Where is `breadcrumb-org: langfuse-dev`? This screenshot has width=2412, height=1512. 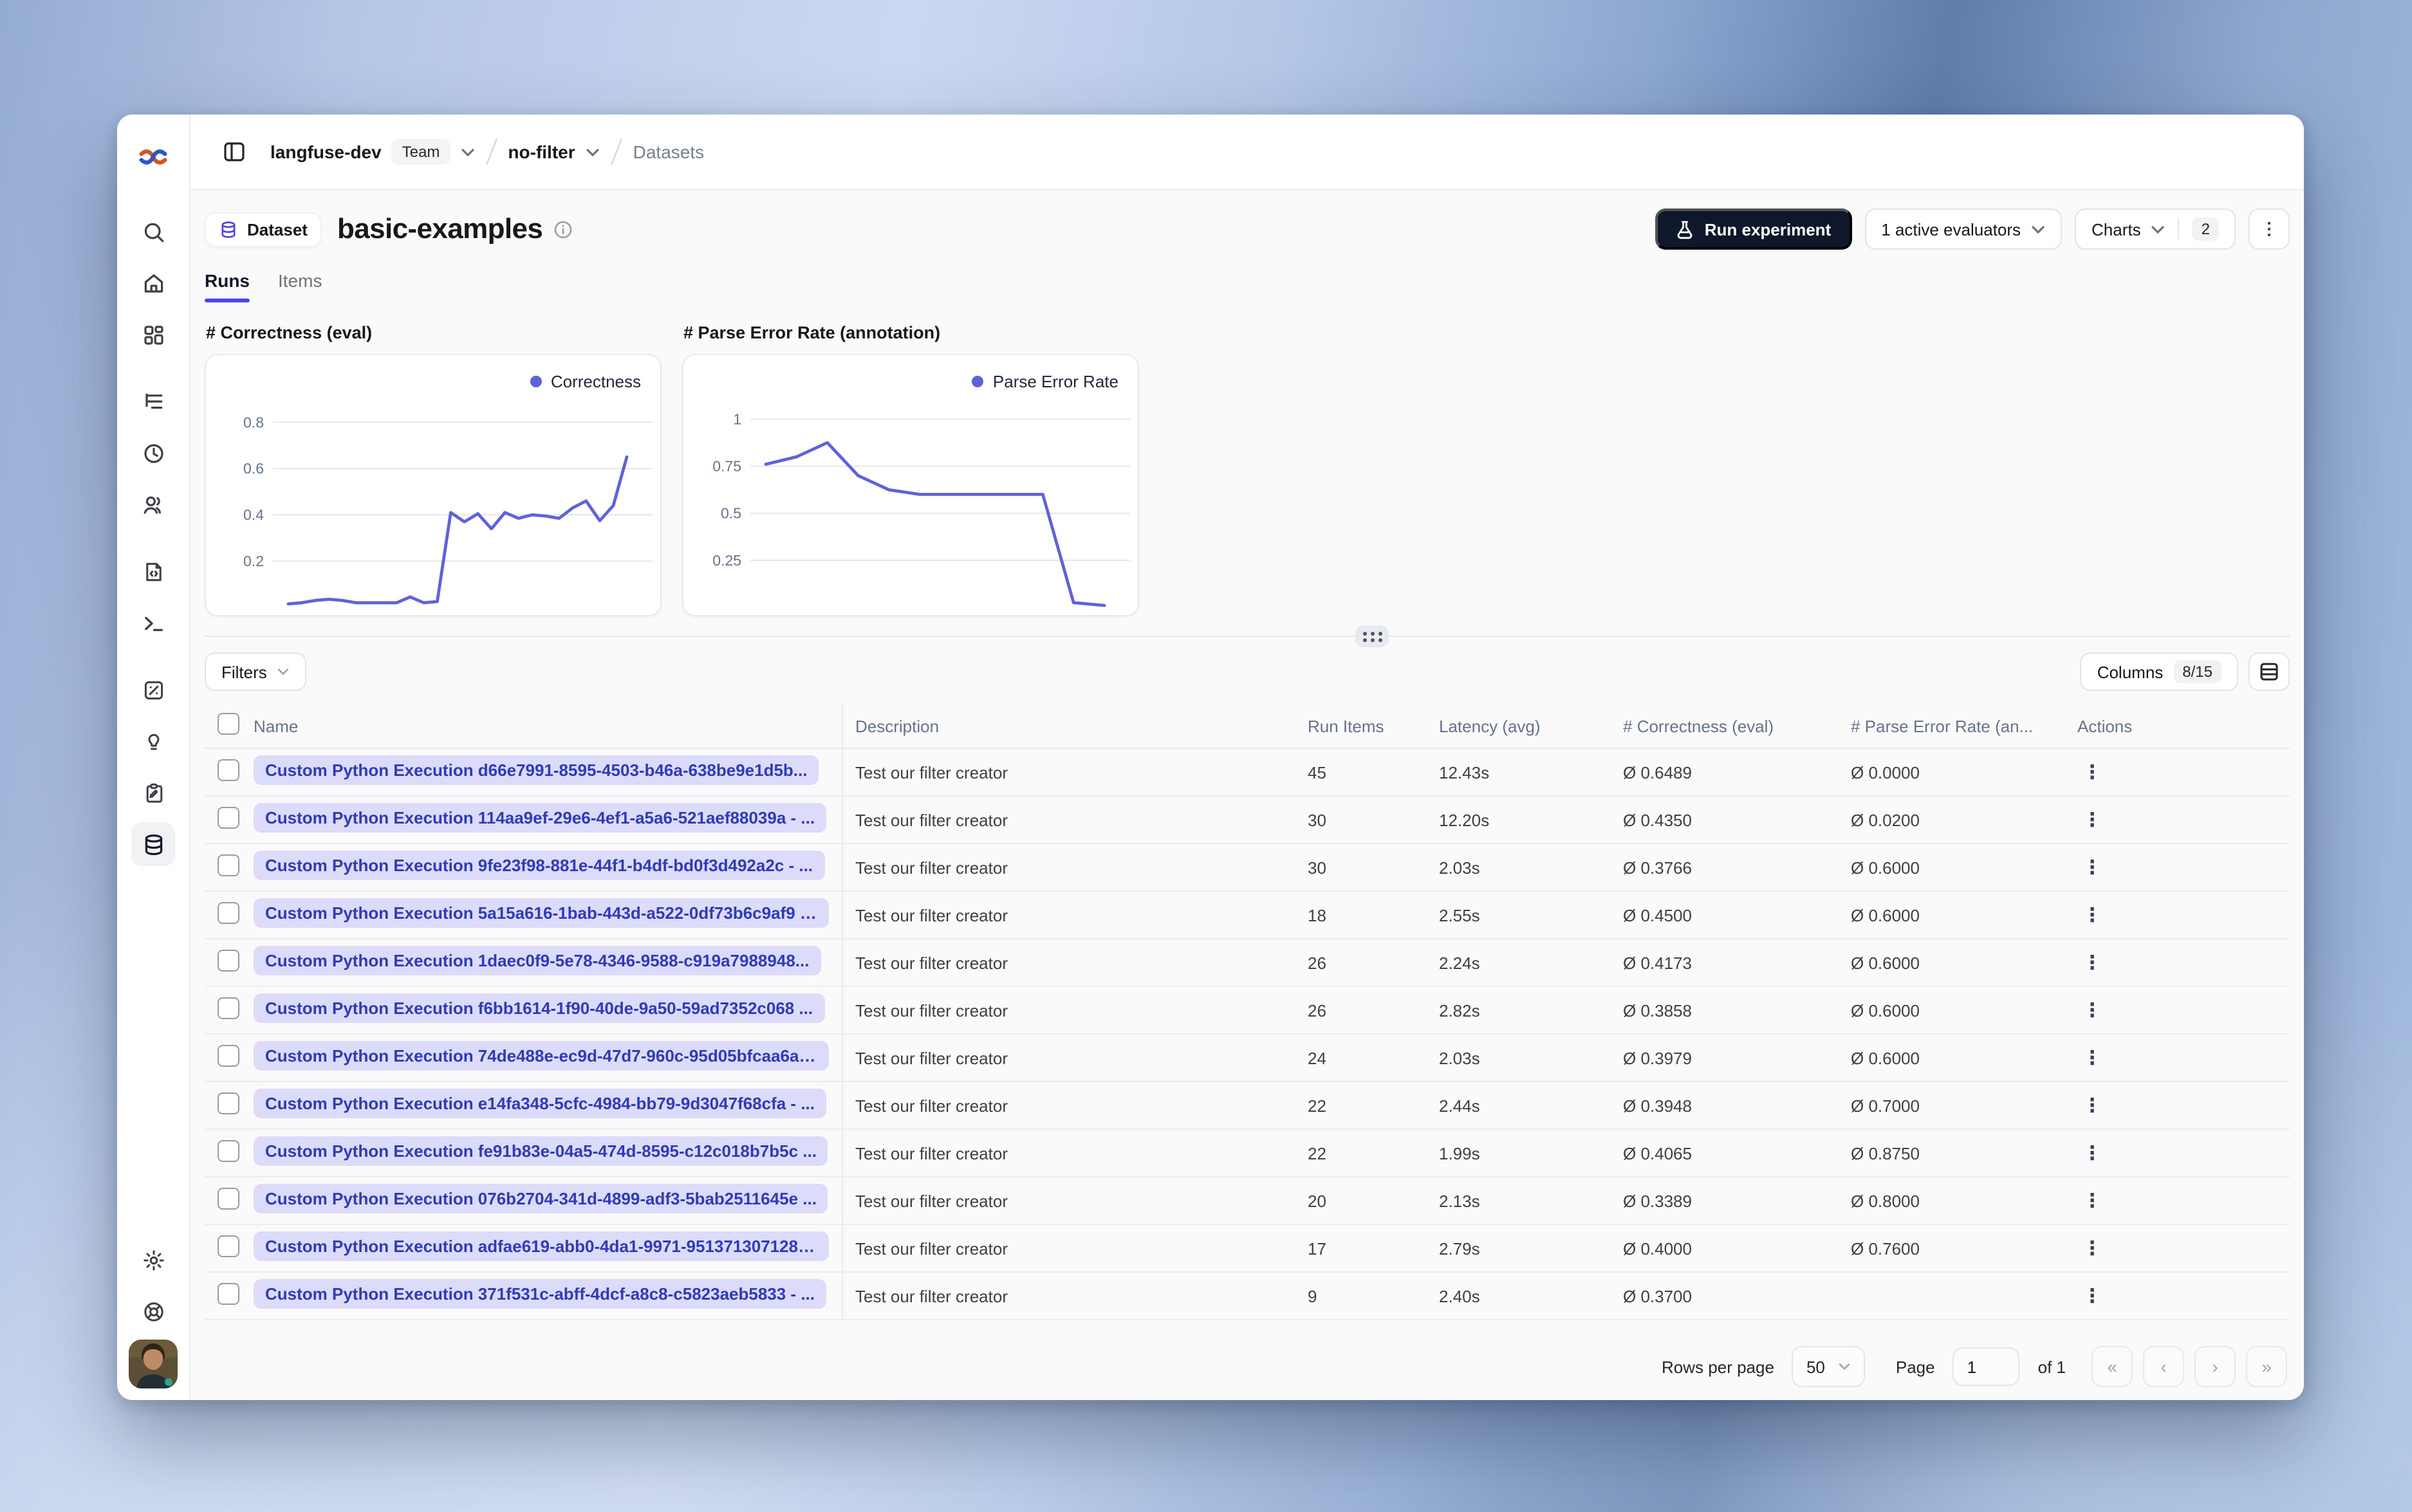 breadcrumb-org: langfuse-dev is located at coordinates (326, 152).